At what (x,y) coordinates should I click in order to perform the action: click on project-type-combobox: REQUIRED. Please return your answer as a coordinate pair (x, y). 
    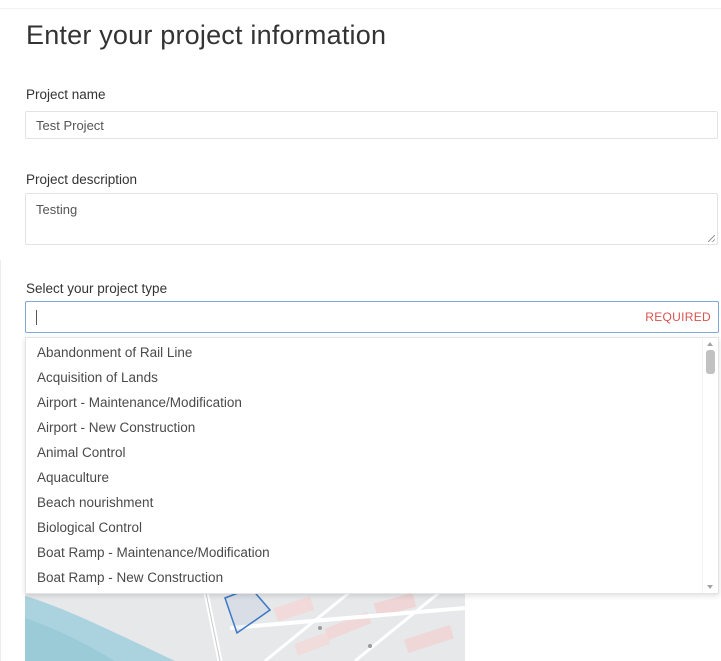
    Looking at the image, I should click on (372, 317).